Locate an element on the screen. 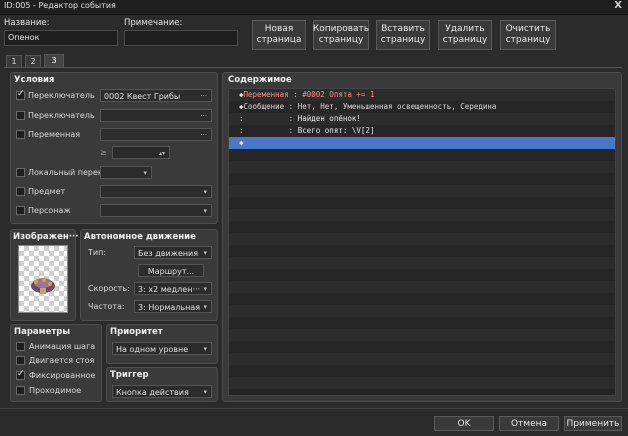 This screenshot has height=436, width=628. window-title: ID:005 - Редактор события is located at coordinates (60, 5).